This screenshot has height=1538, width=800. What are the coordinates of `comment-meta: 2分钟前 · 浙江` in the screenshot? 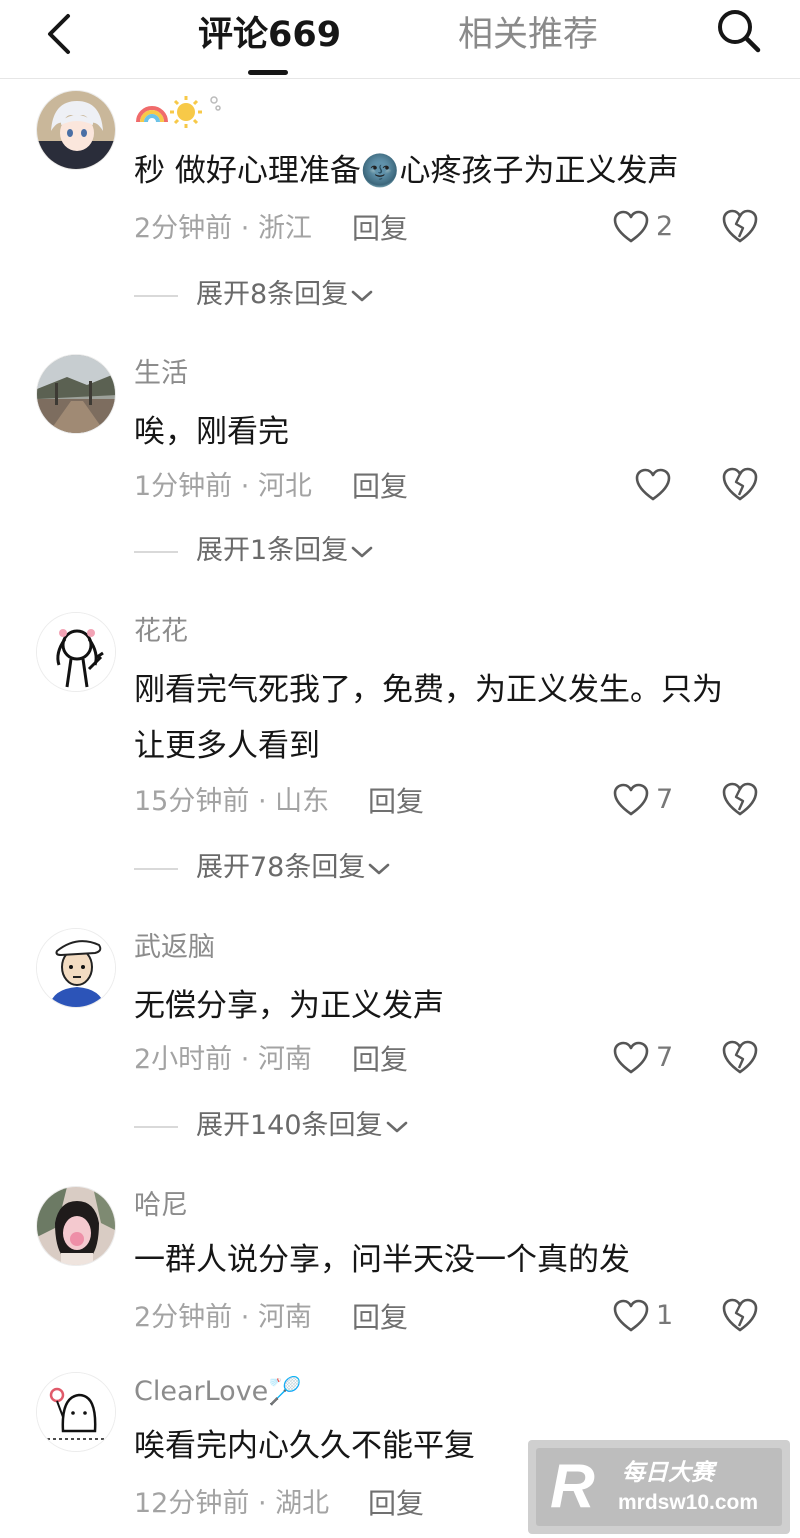 It's located at (223, 229).